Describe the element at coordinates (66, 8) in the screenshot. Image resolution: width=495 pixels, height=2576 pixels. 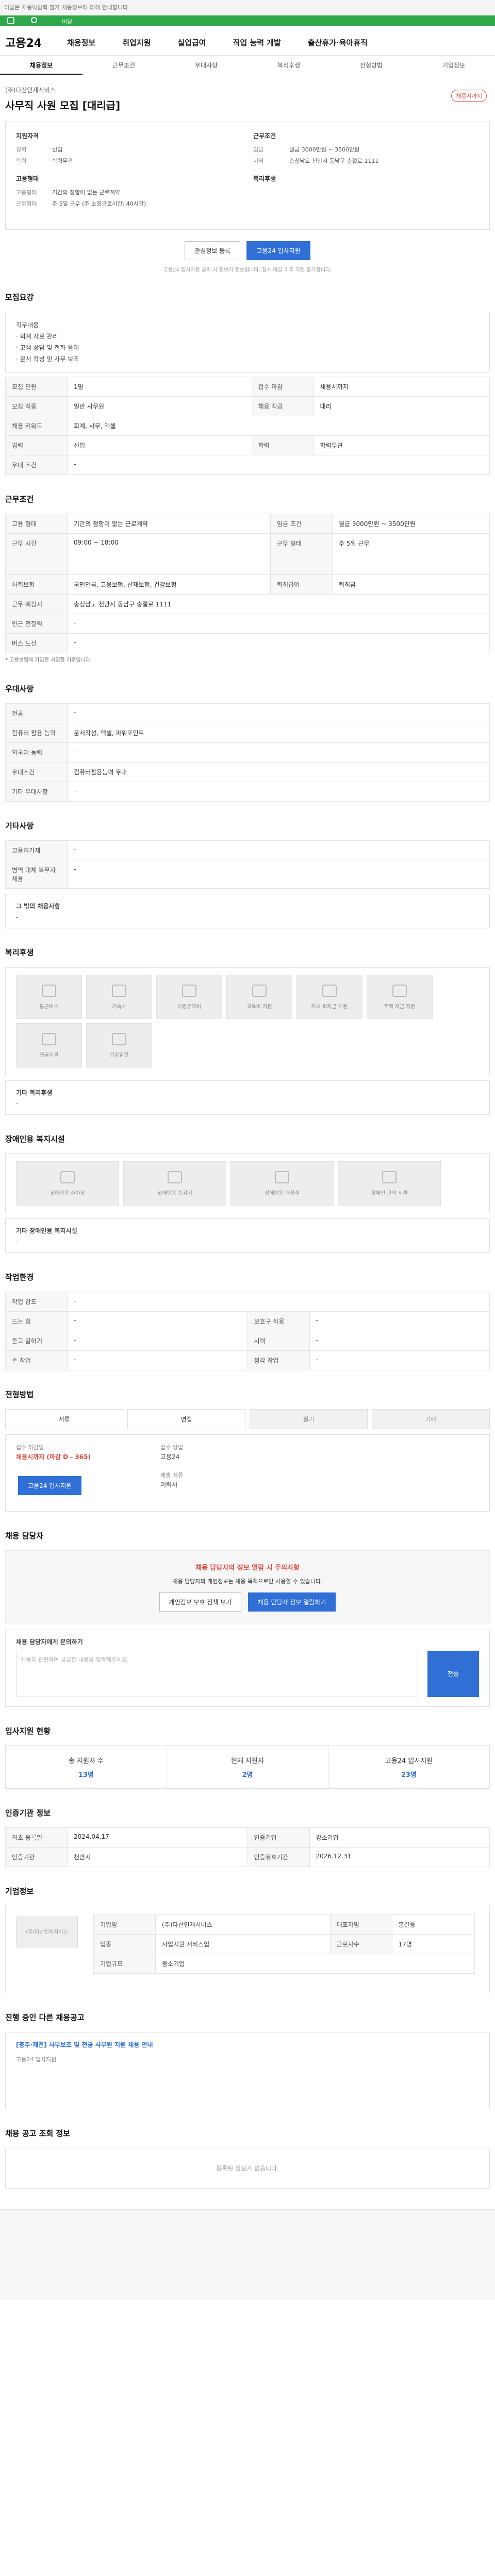
I see `banner-notice: 이달은 채용박람회 참가 채용정보에 대해 안내합니다` at that location.